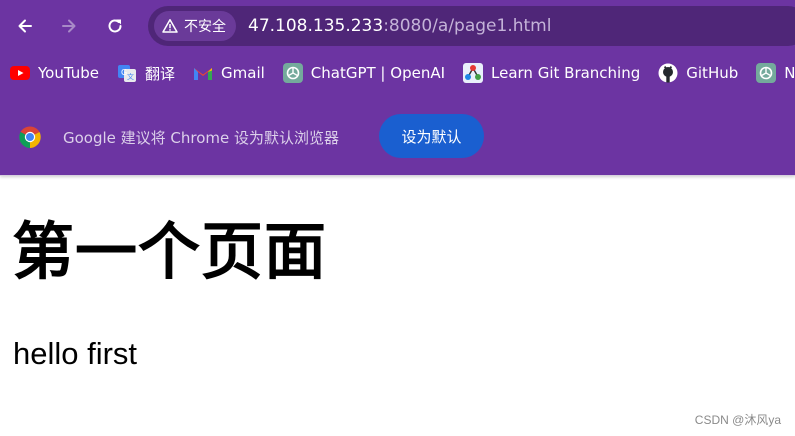 The width and height of the screenshot is (795, 436). Describe the element at coordinates (712, 73) in the screenshot. I see `bookmark-label: GitHub` at that location.